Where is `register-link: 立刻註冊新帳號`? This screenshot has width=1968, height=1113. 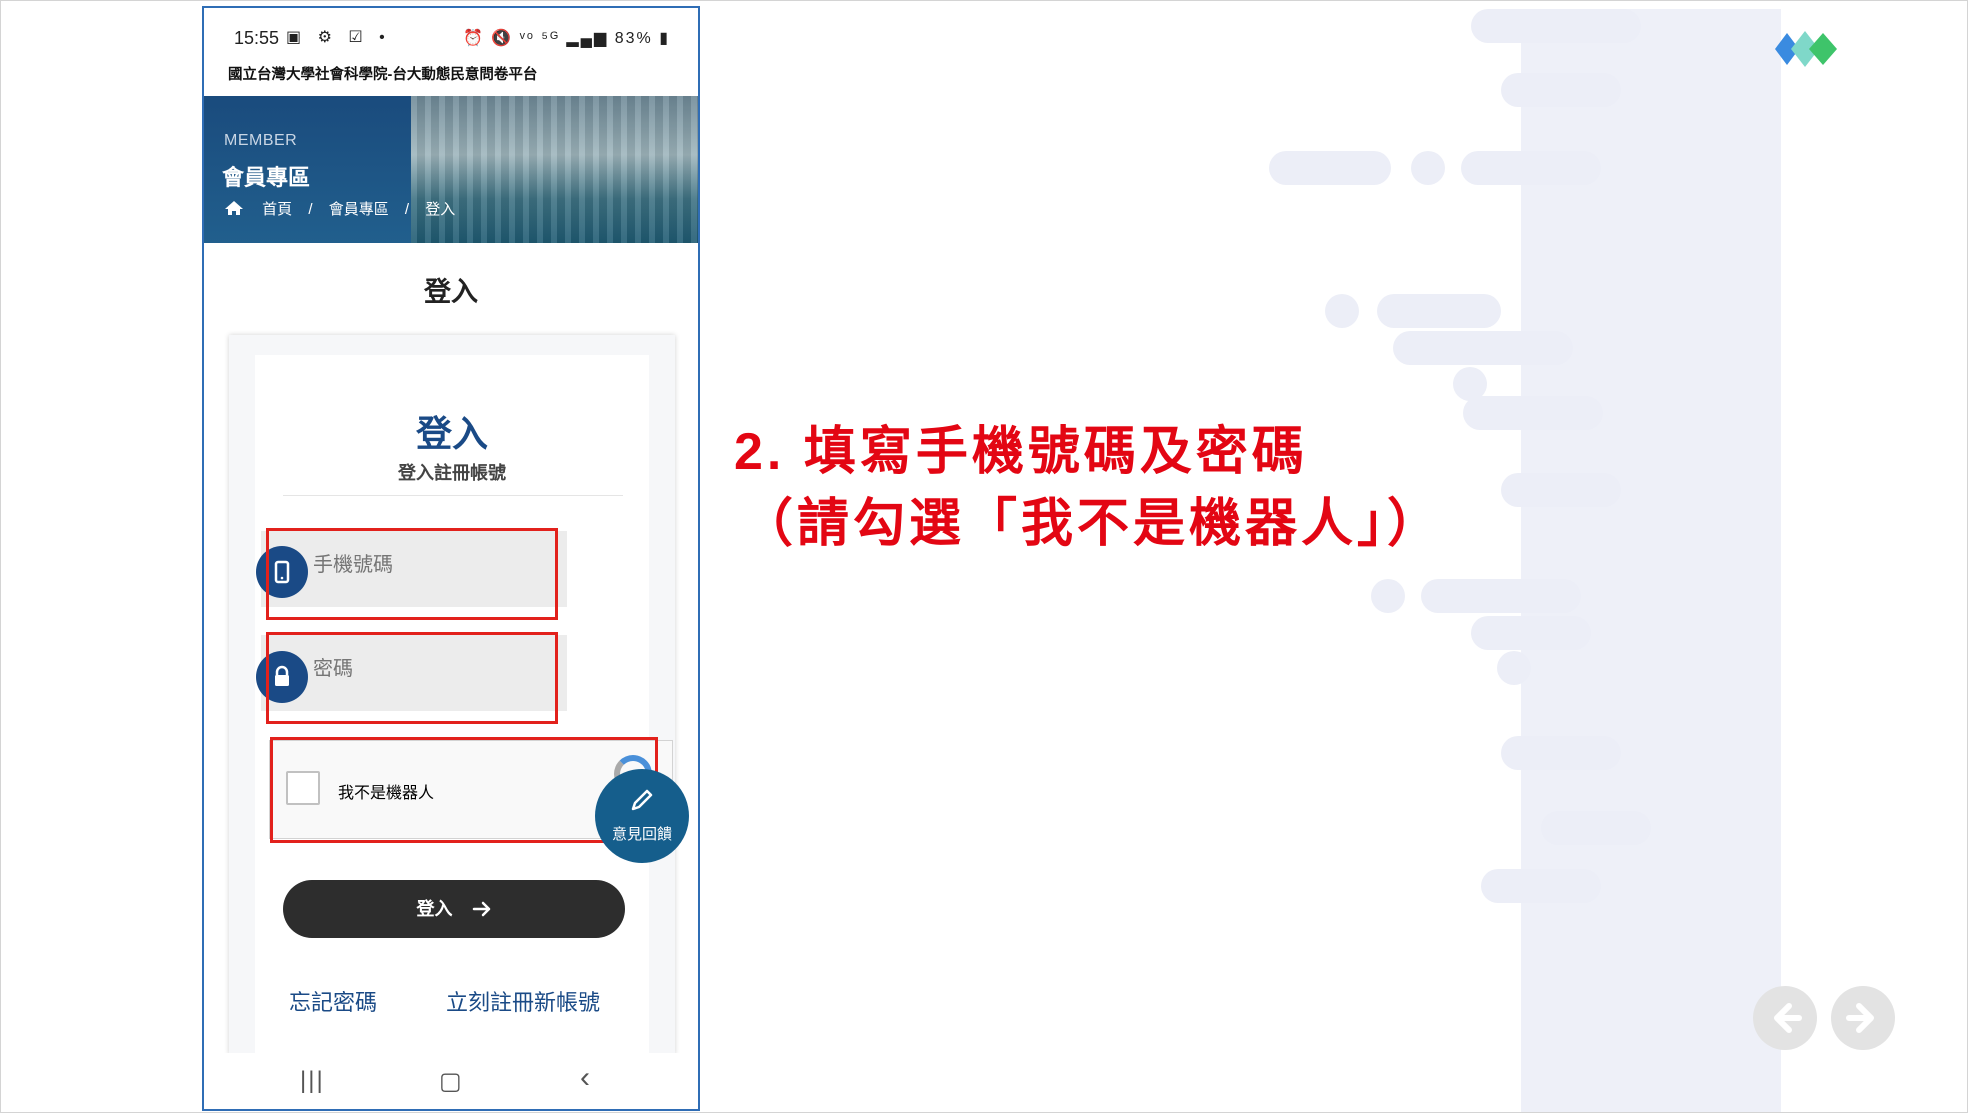
register-link: 立刻註冊新帳號 is located at coordinates (523, 1001).